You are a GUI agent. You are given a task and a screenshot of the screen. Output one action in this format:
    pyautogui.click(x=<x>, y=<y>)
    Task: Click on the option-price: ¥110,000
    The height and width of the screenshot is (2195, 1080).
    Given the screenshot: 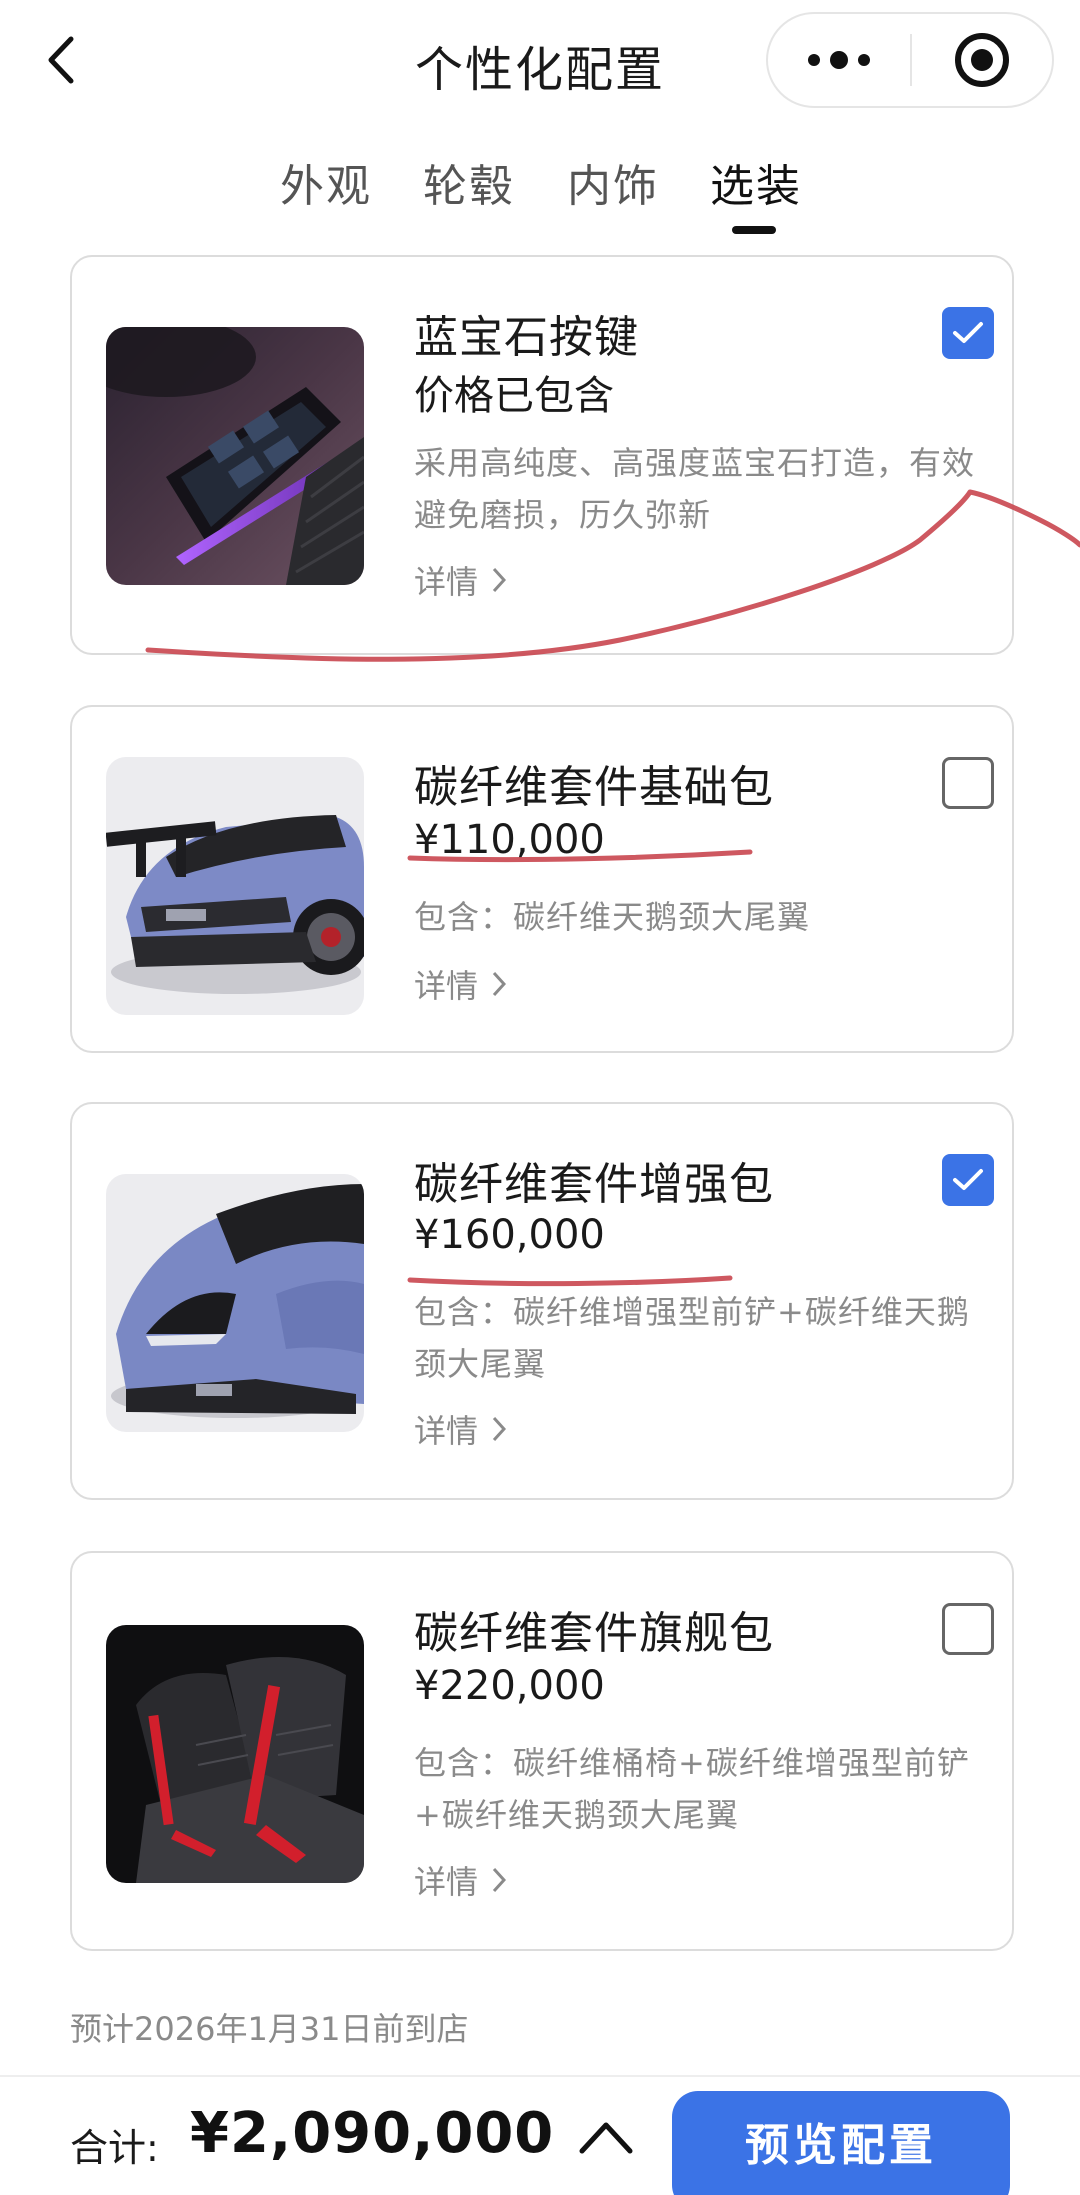 What is the action you would take?
    pyautogui.click(x=509, y=840)
    